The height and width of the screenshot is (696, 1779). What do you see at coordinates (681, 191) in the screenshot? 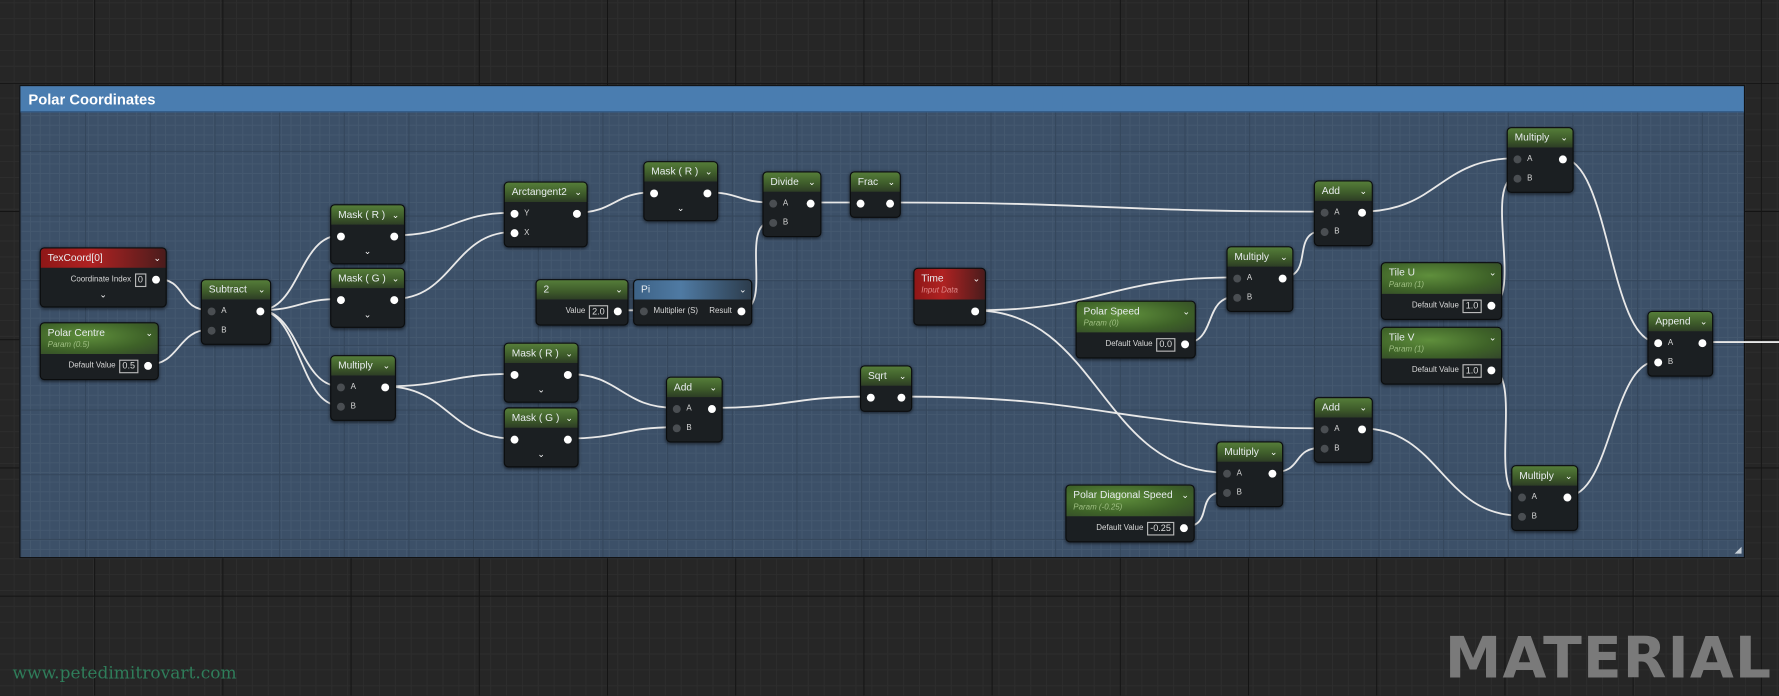
I see `node-mask-r: Mask ( R ) ⌄ ⌄` at bounding box center [681, 191].